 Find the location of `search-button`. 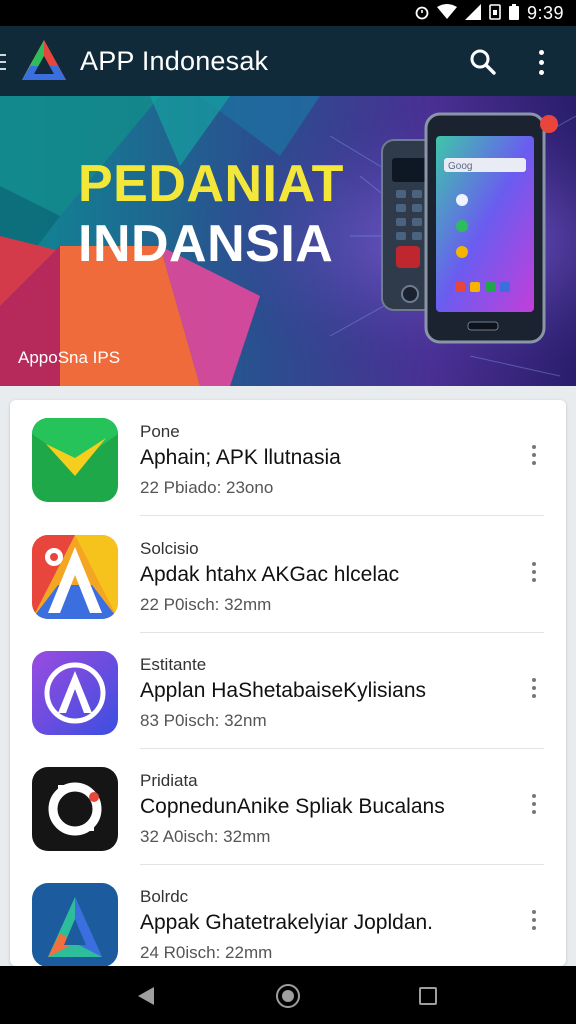

search-button is located at coordinates (483, 62).